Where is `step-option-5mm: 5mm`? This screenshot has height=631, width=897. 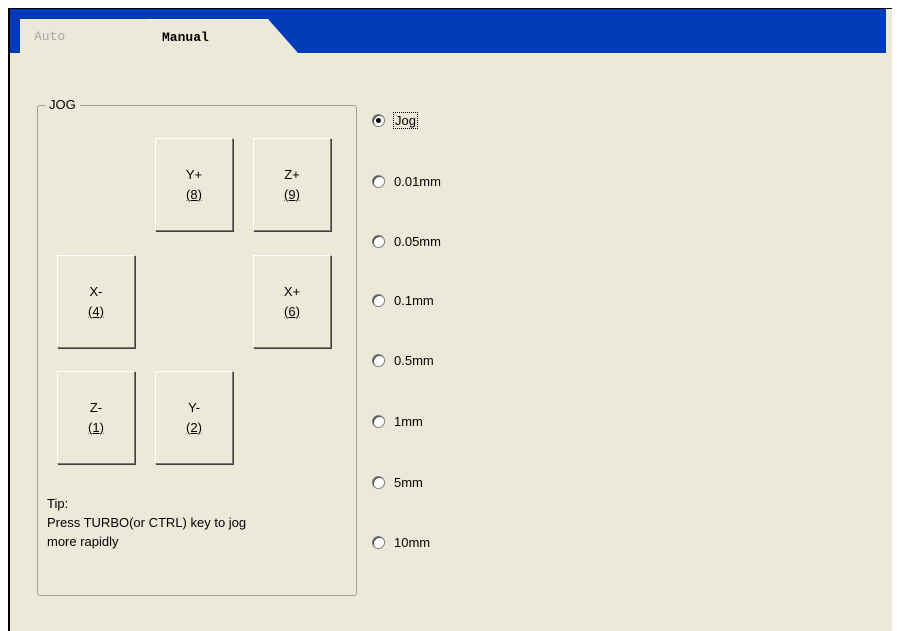 step-option-5mm: 5mm is located at coordinates (397, 482).